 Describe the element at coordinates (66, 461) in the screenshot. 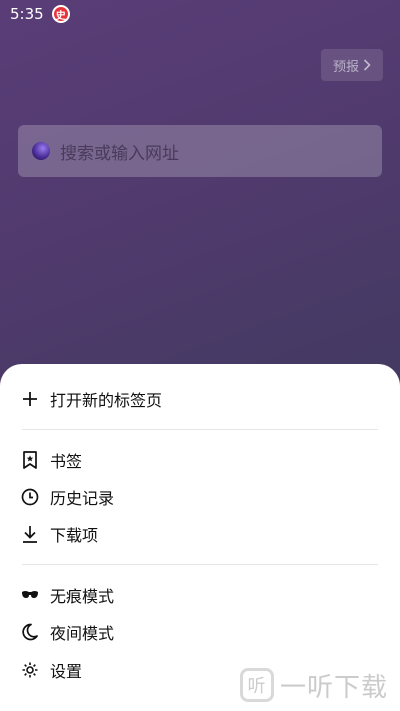

I see `menu-label: 书签` at that location.